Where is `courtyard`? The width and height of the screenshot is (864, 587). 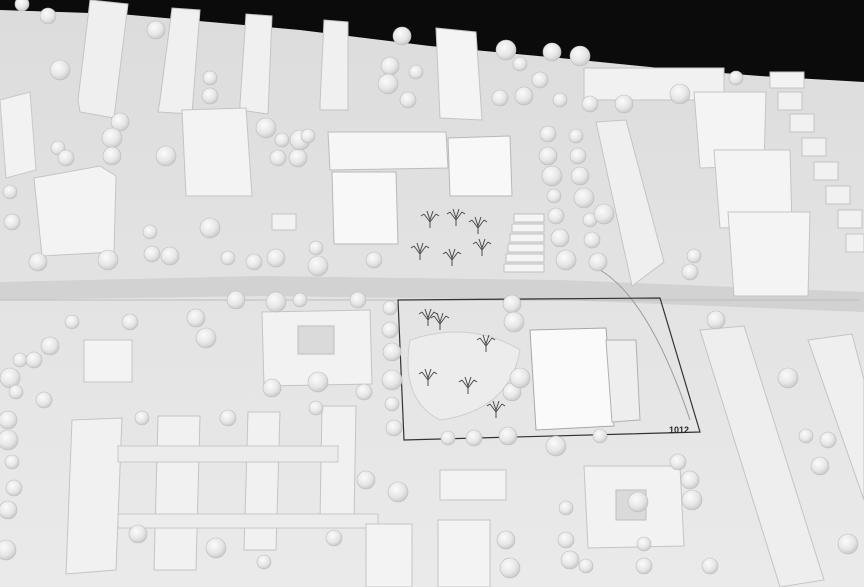 courtyard is located at coordinates (316, 340).